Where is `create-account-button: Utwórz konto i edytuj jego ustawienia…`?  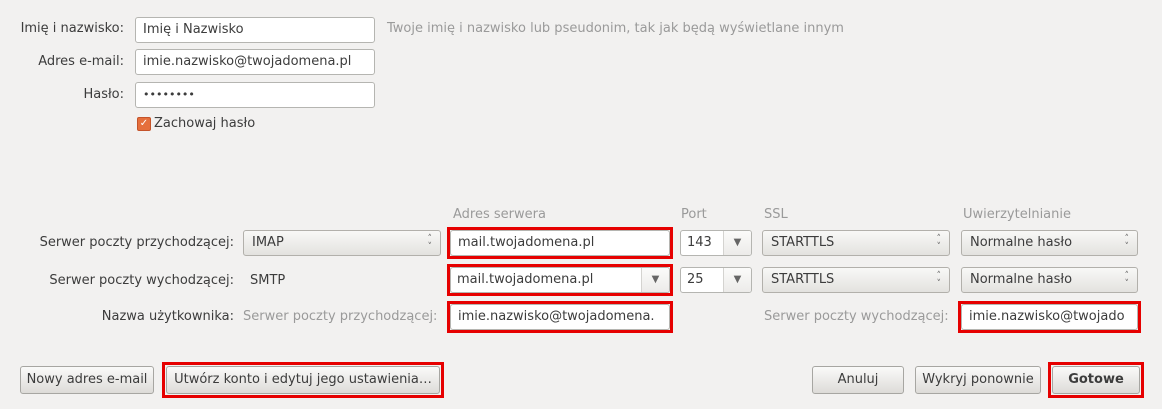 create-account-button: Utwórz konto i edytuj jego ustawienia… is located at coordinates (303, 380).